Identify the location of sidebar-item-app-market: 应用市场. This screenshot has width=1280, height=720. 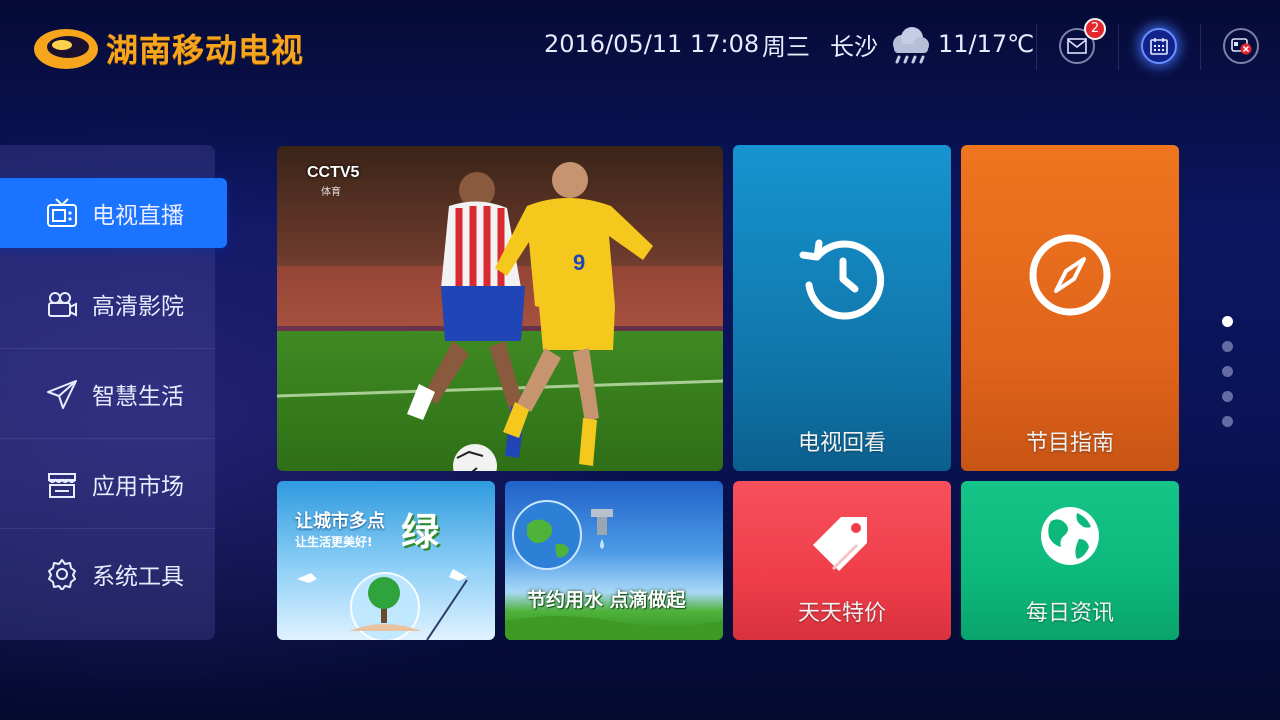
(107, 484).